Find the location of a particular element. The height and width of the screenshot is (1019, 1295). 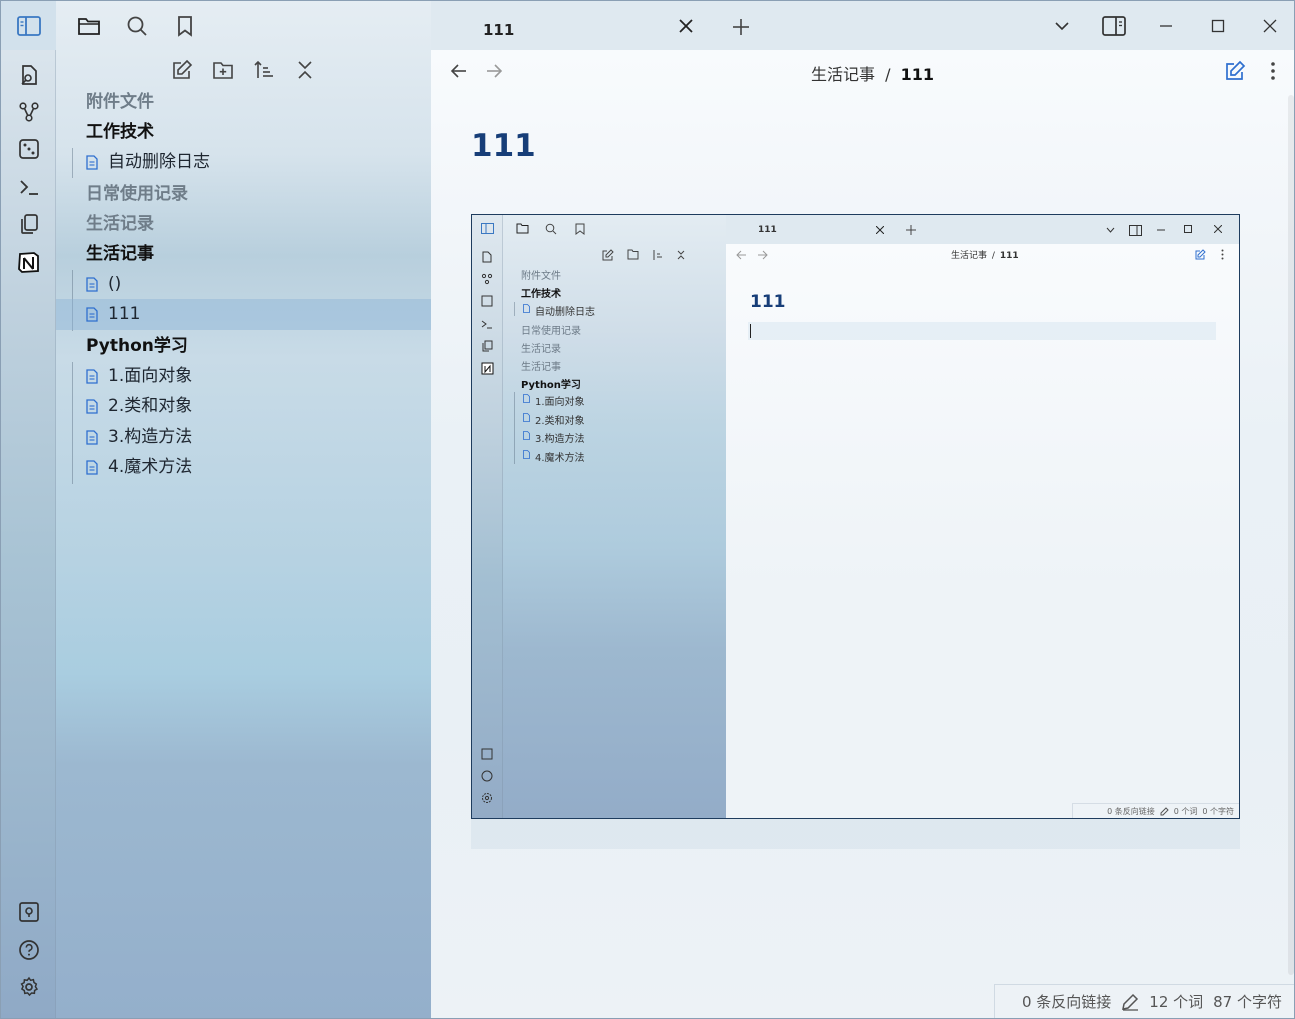

collapse-all-button is located at coordinates (305, 70).